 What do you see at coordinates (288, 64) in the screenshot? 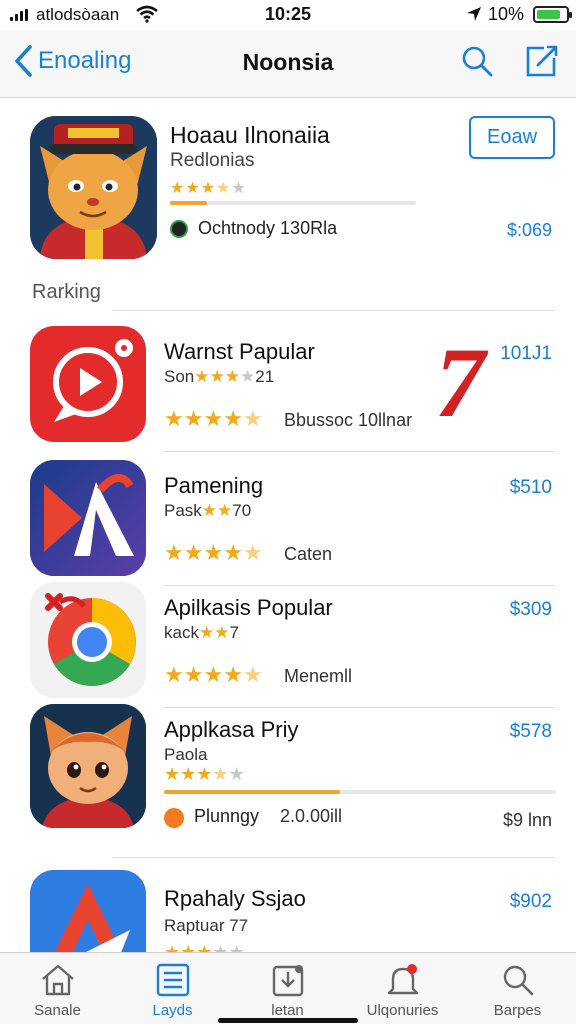
I see `navigation-bar: Enoaling Noonsia` at bounding box center [288, 64].